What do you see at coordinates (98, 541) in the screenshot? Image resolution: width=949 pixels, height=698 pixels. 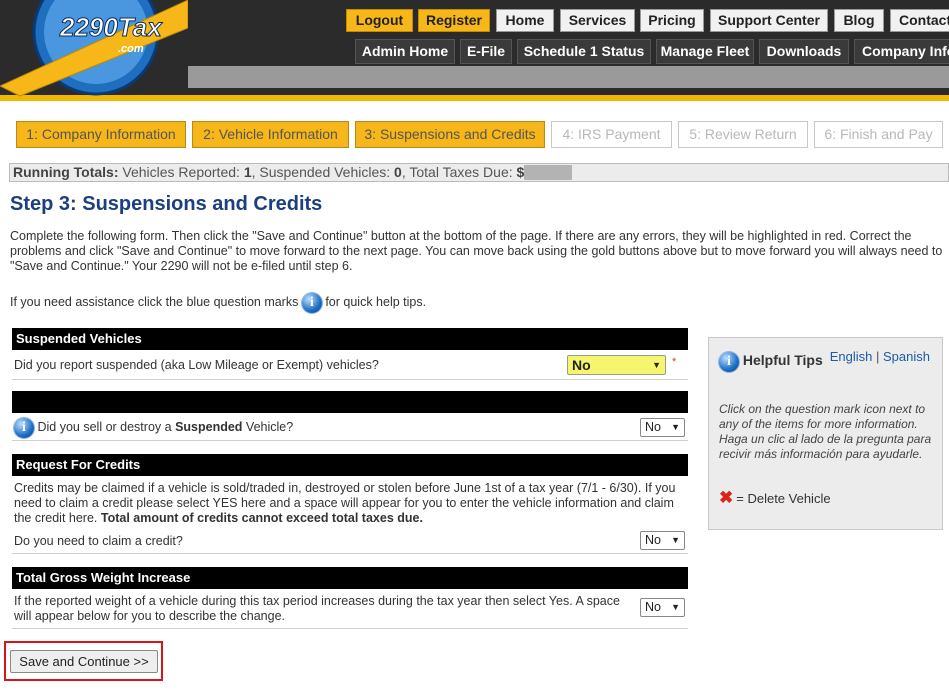 I see `claim-credit-question: Do you need to claim a credit?` at bounding box center [98, 541].